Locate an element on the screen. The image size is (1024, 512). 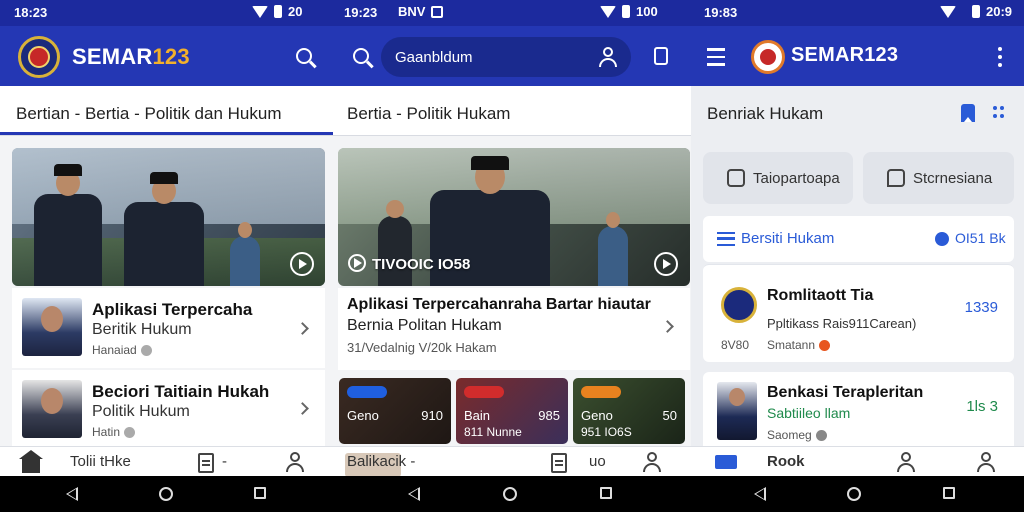
app-bar: SEMAR123 is located at coordinates (166, 56).